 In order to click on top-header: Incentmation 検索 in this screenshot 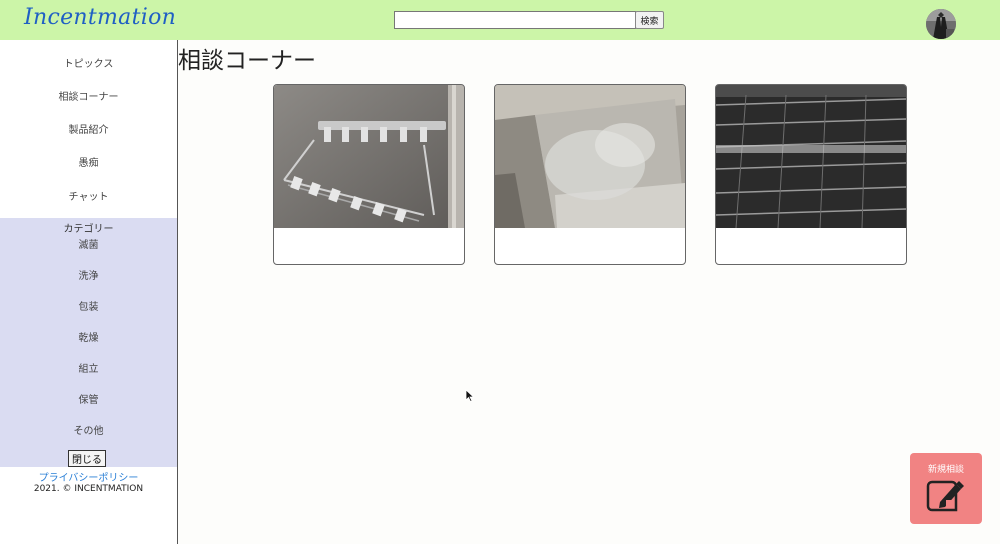, I will do `click(500, 20)`.